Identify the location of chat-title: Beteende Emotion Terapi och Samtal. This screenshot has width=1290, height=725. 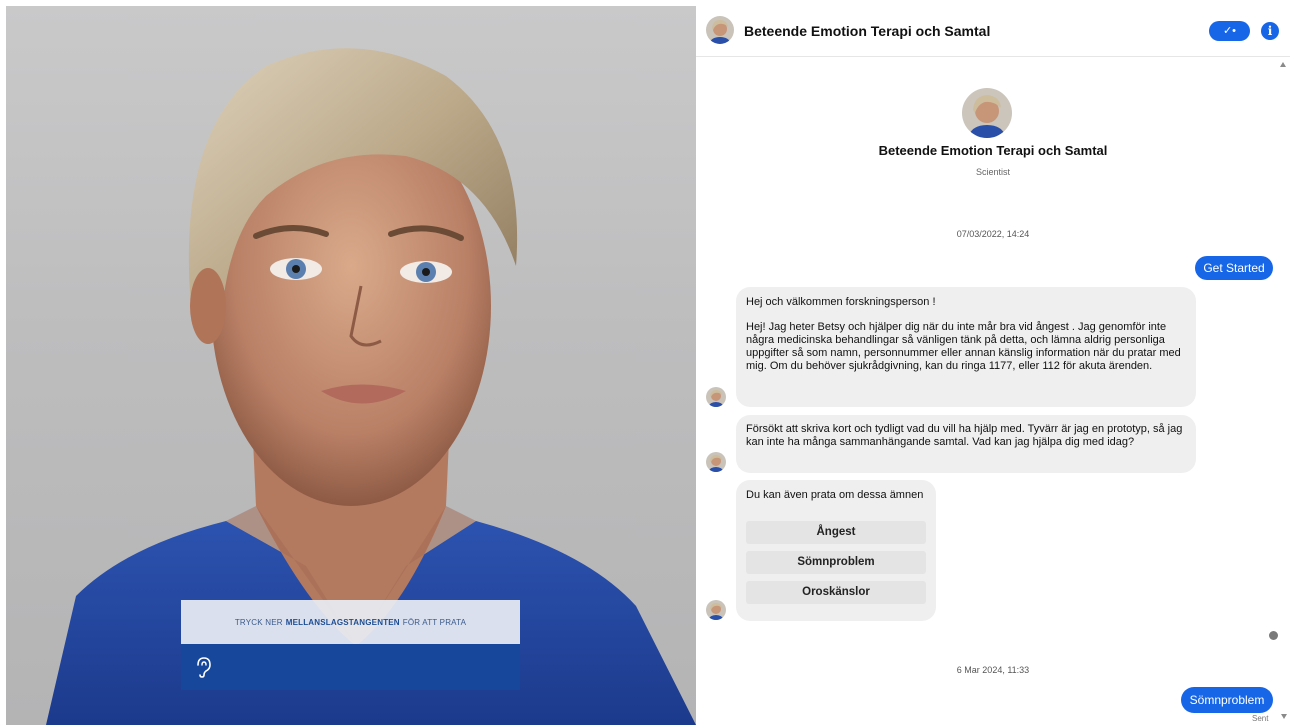
(867, 31).